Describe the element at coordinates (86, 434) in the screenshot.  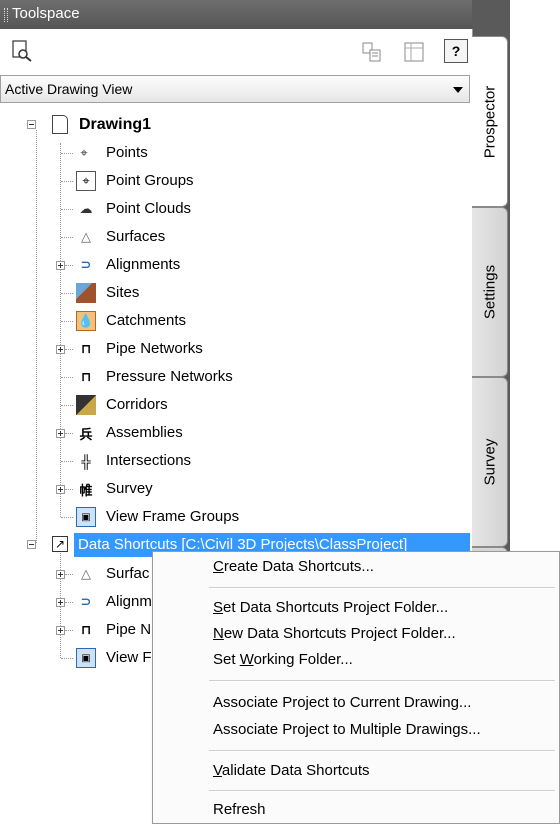
I see `assemblies-icon: 兵` at that location.